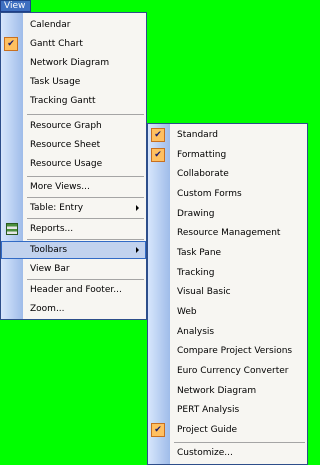  I want to click on toolbar-item-project-guide: ✔ Project Guide, so click(227, 430).